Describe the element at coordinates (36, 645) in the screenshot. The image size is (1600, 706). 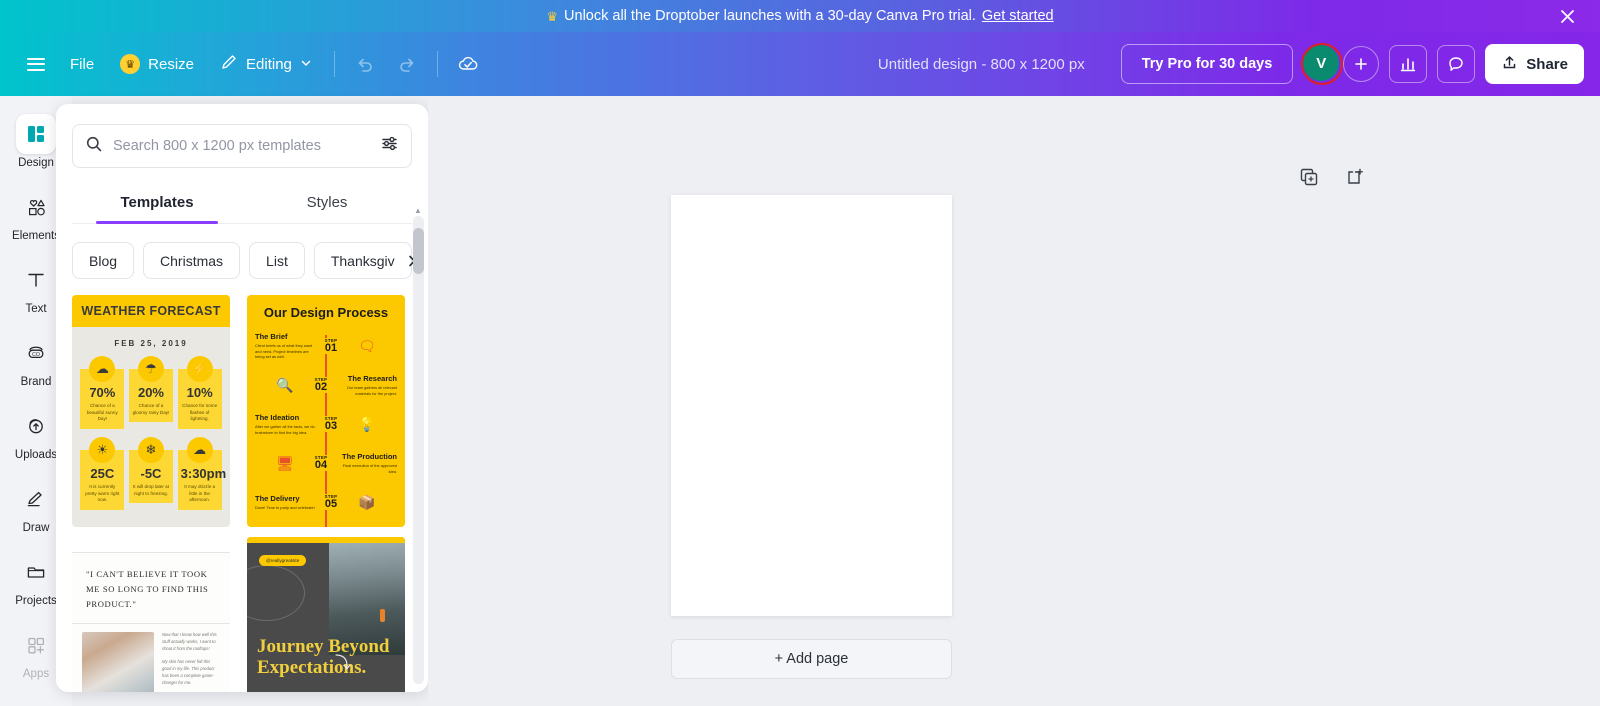
I see `apps-grid-icon` at that location.